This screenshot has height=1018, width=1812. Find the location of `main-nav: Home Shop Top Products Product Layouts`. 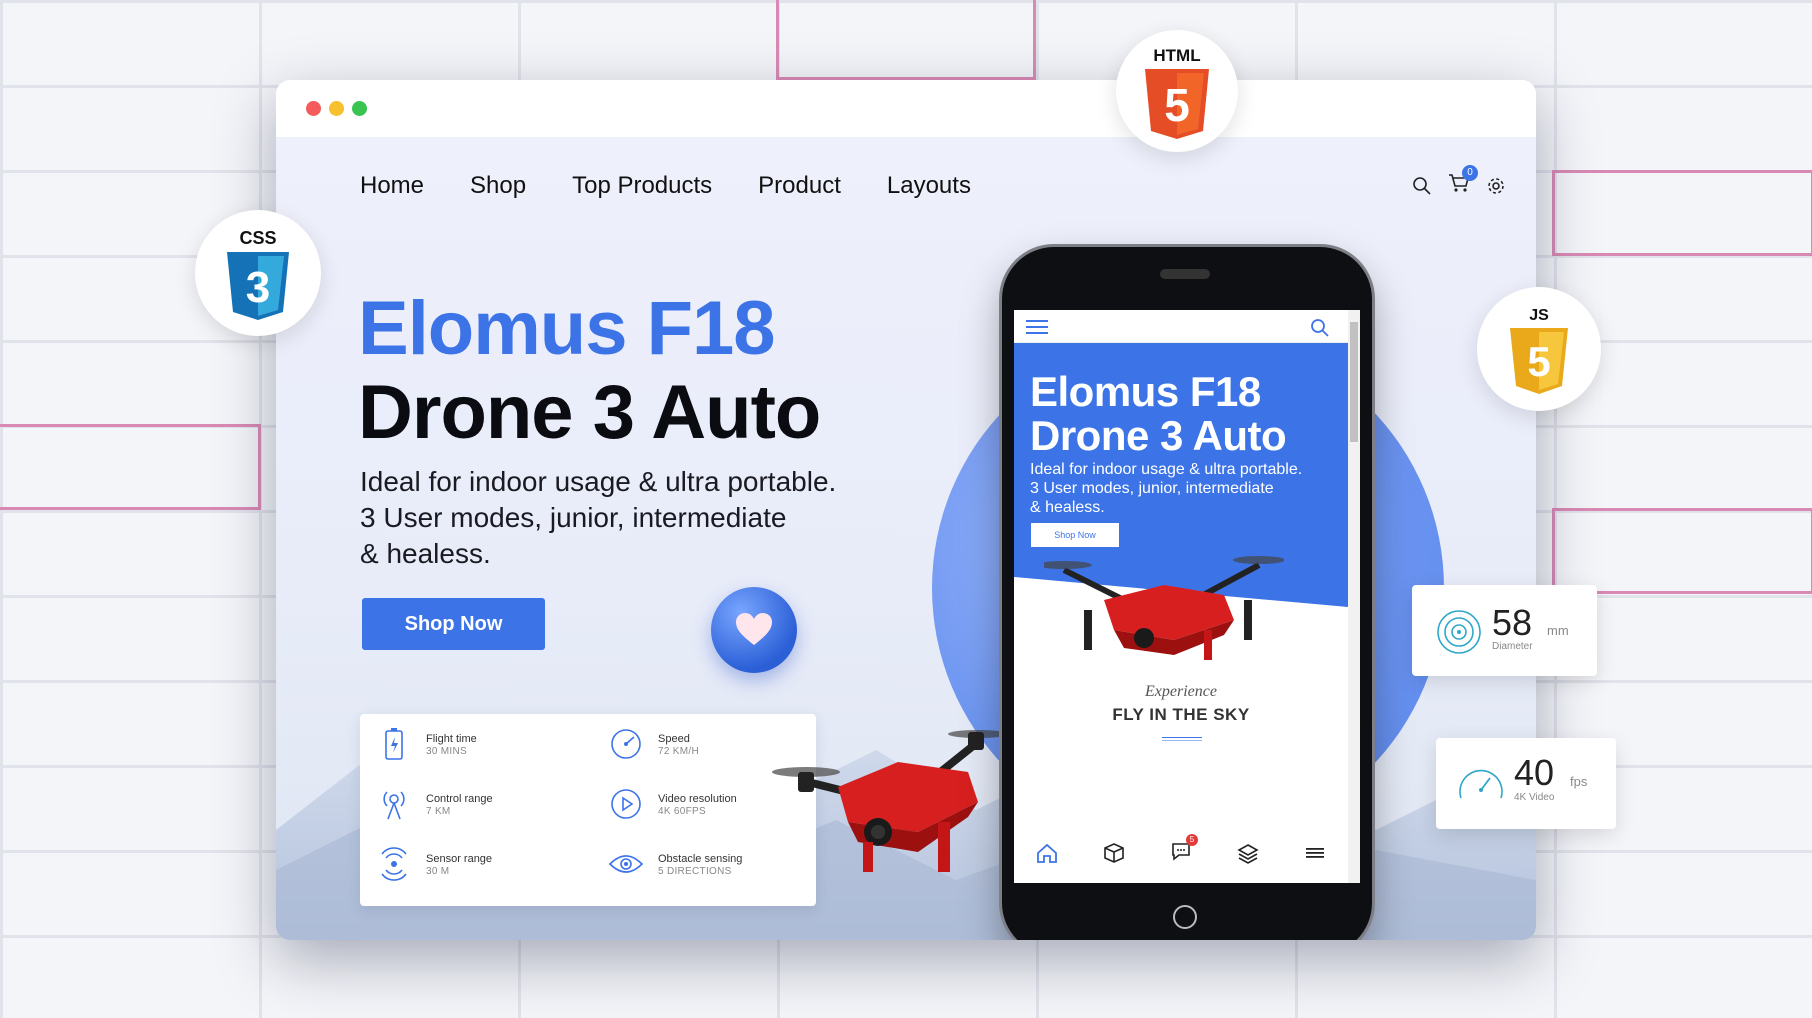

main-nav: Home Shop Top Products Product Layouts is located at coordinates (665, 186).